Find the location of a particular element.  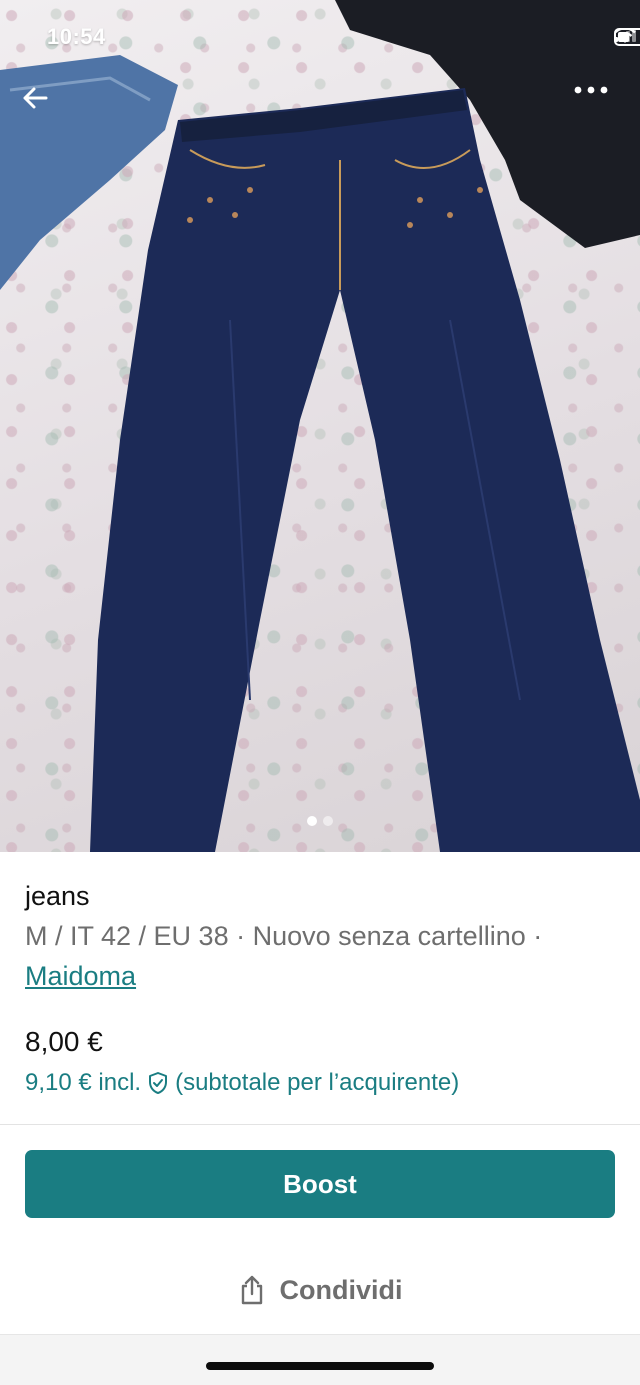

battery-icon is located at coordinates (627, 37).